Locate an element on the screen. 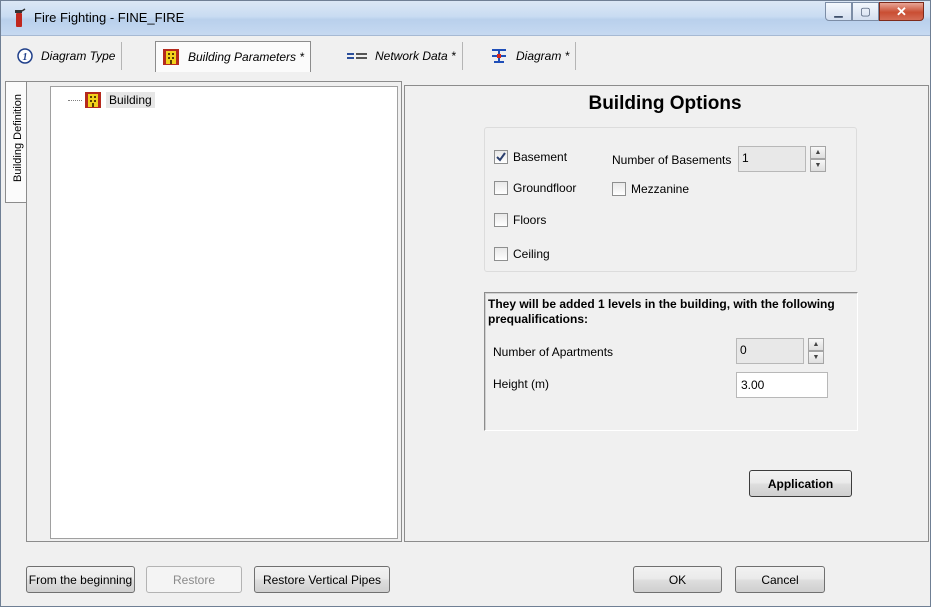 This screenshot has height=607, width=931. page-title: Building Options is located at coordinates (665, 103).